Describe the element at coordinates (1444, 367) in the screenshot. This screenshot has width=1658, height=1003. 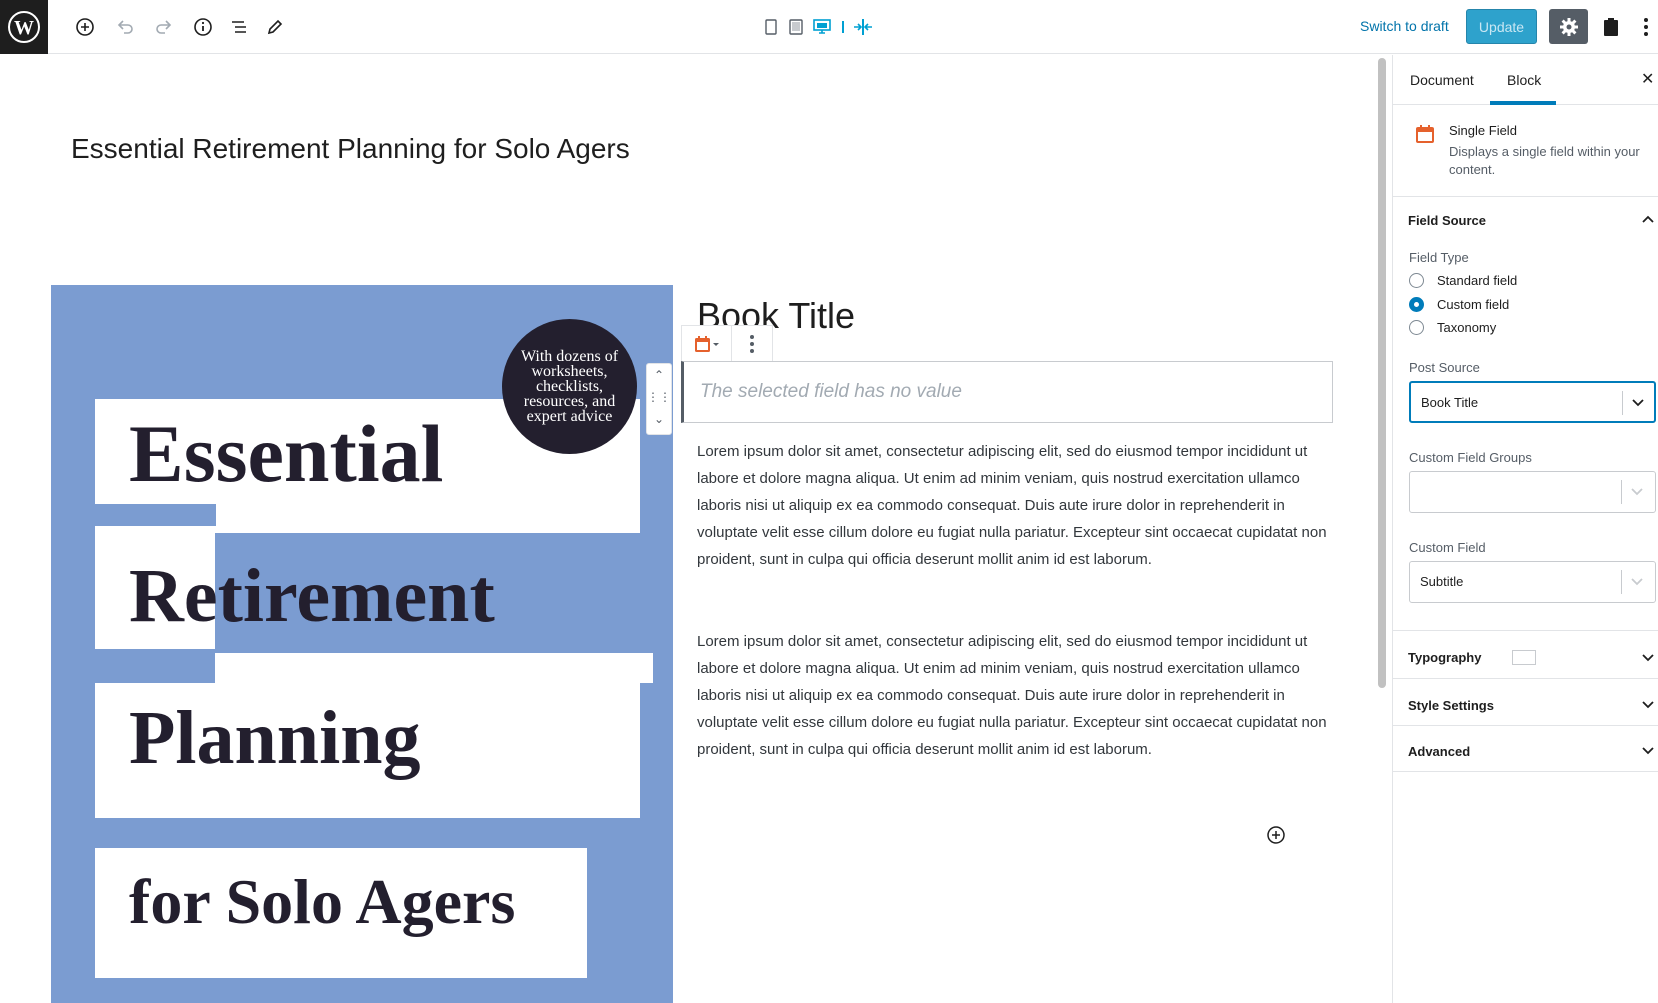
I see `post-source-label: Post Source` at that location.